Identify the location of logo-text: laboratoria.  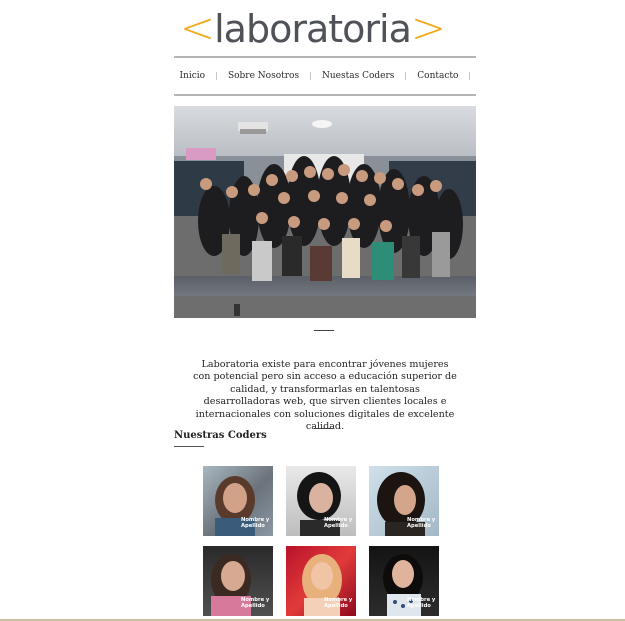
(313, 29).